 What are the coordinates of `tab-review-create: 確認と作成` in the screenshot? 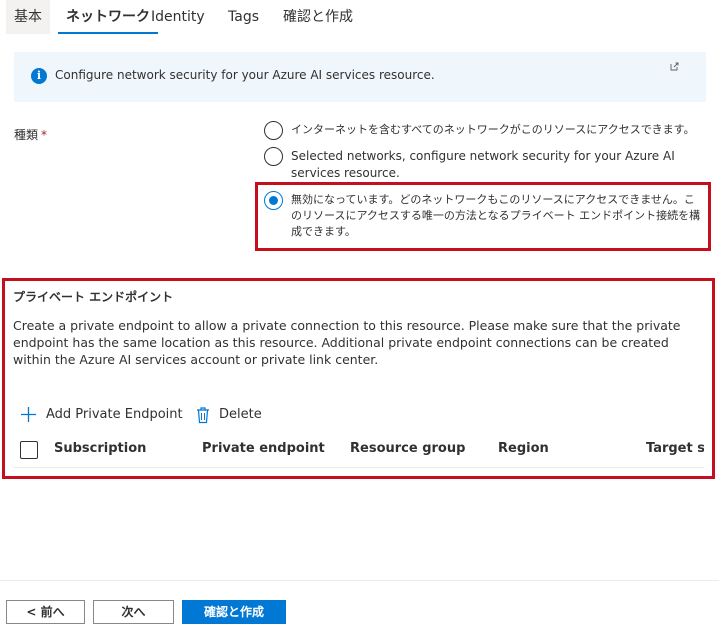 It's located at (318, 17).